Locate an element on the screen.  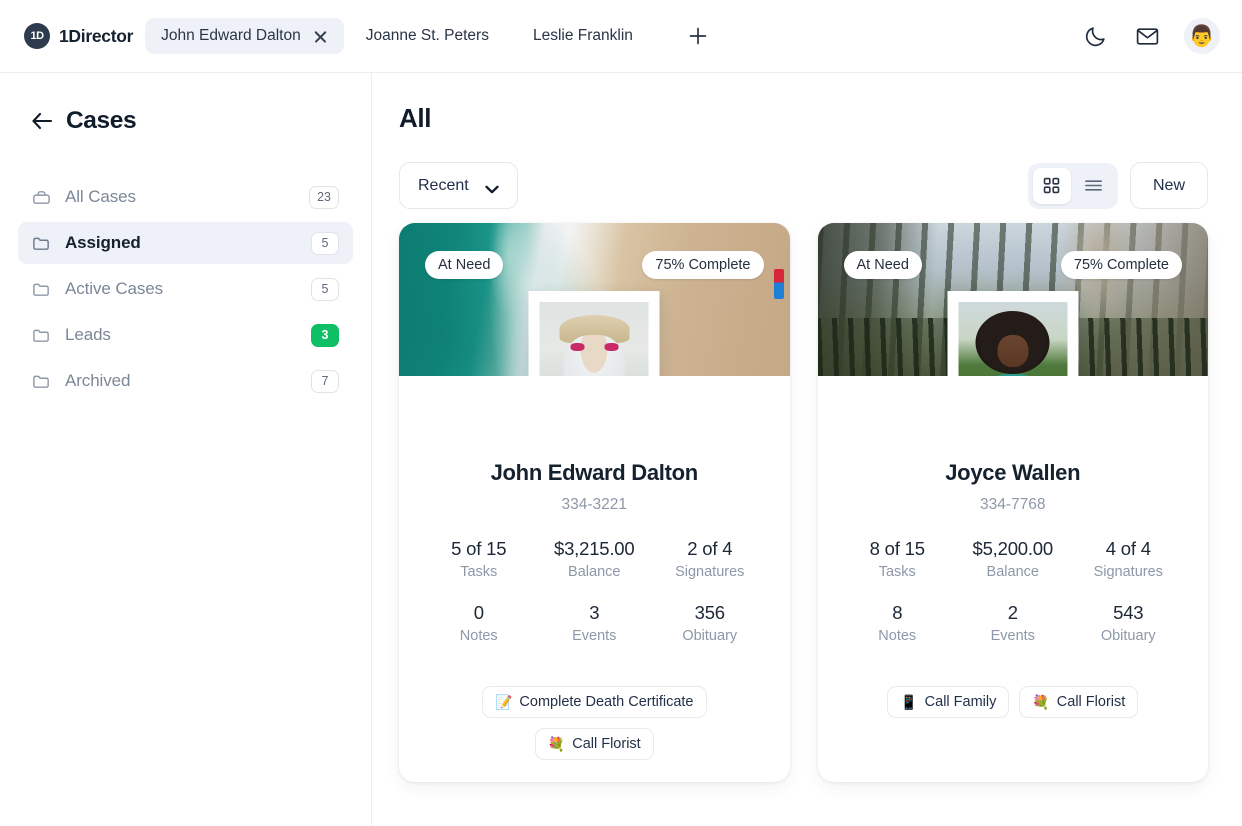
action-complete-death-certificate: 📝 Complete Death Certificate is located at coordinates (594, 702).